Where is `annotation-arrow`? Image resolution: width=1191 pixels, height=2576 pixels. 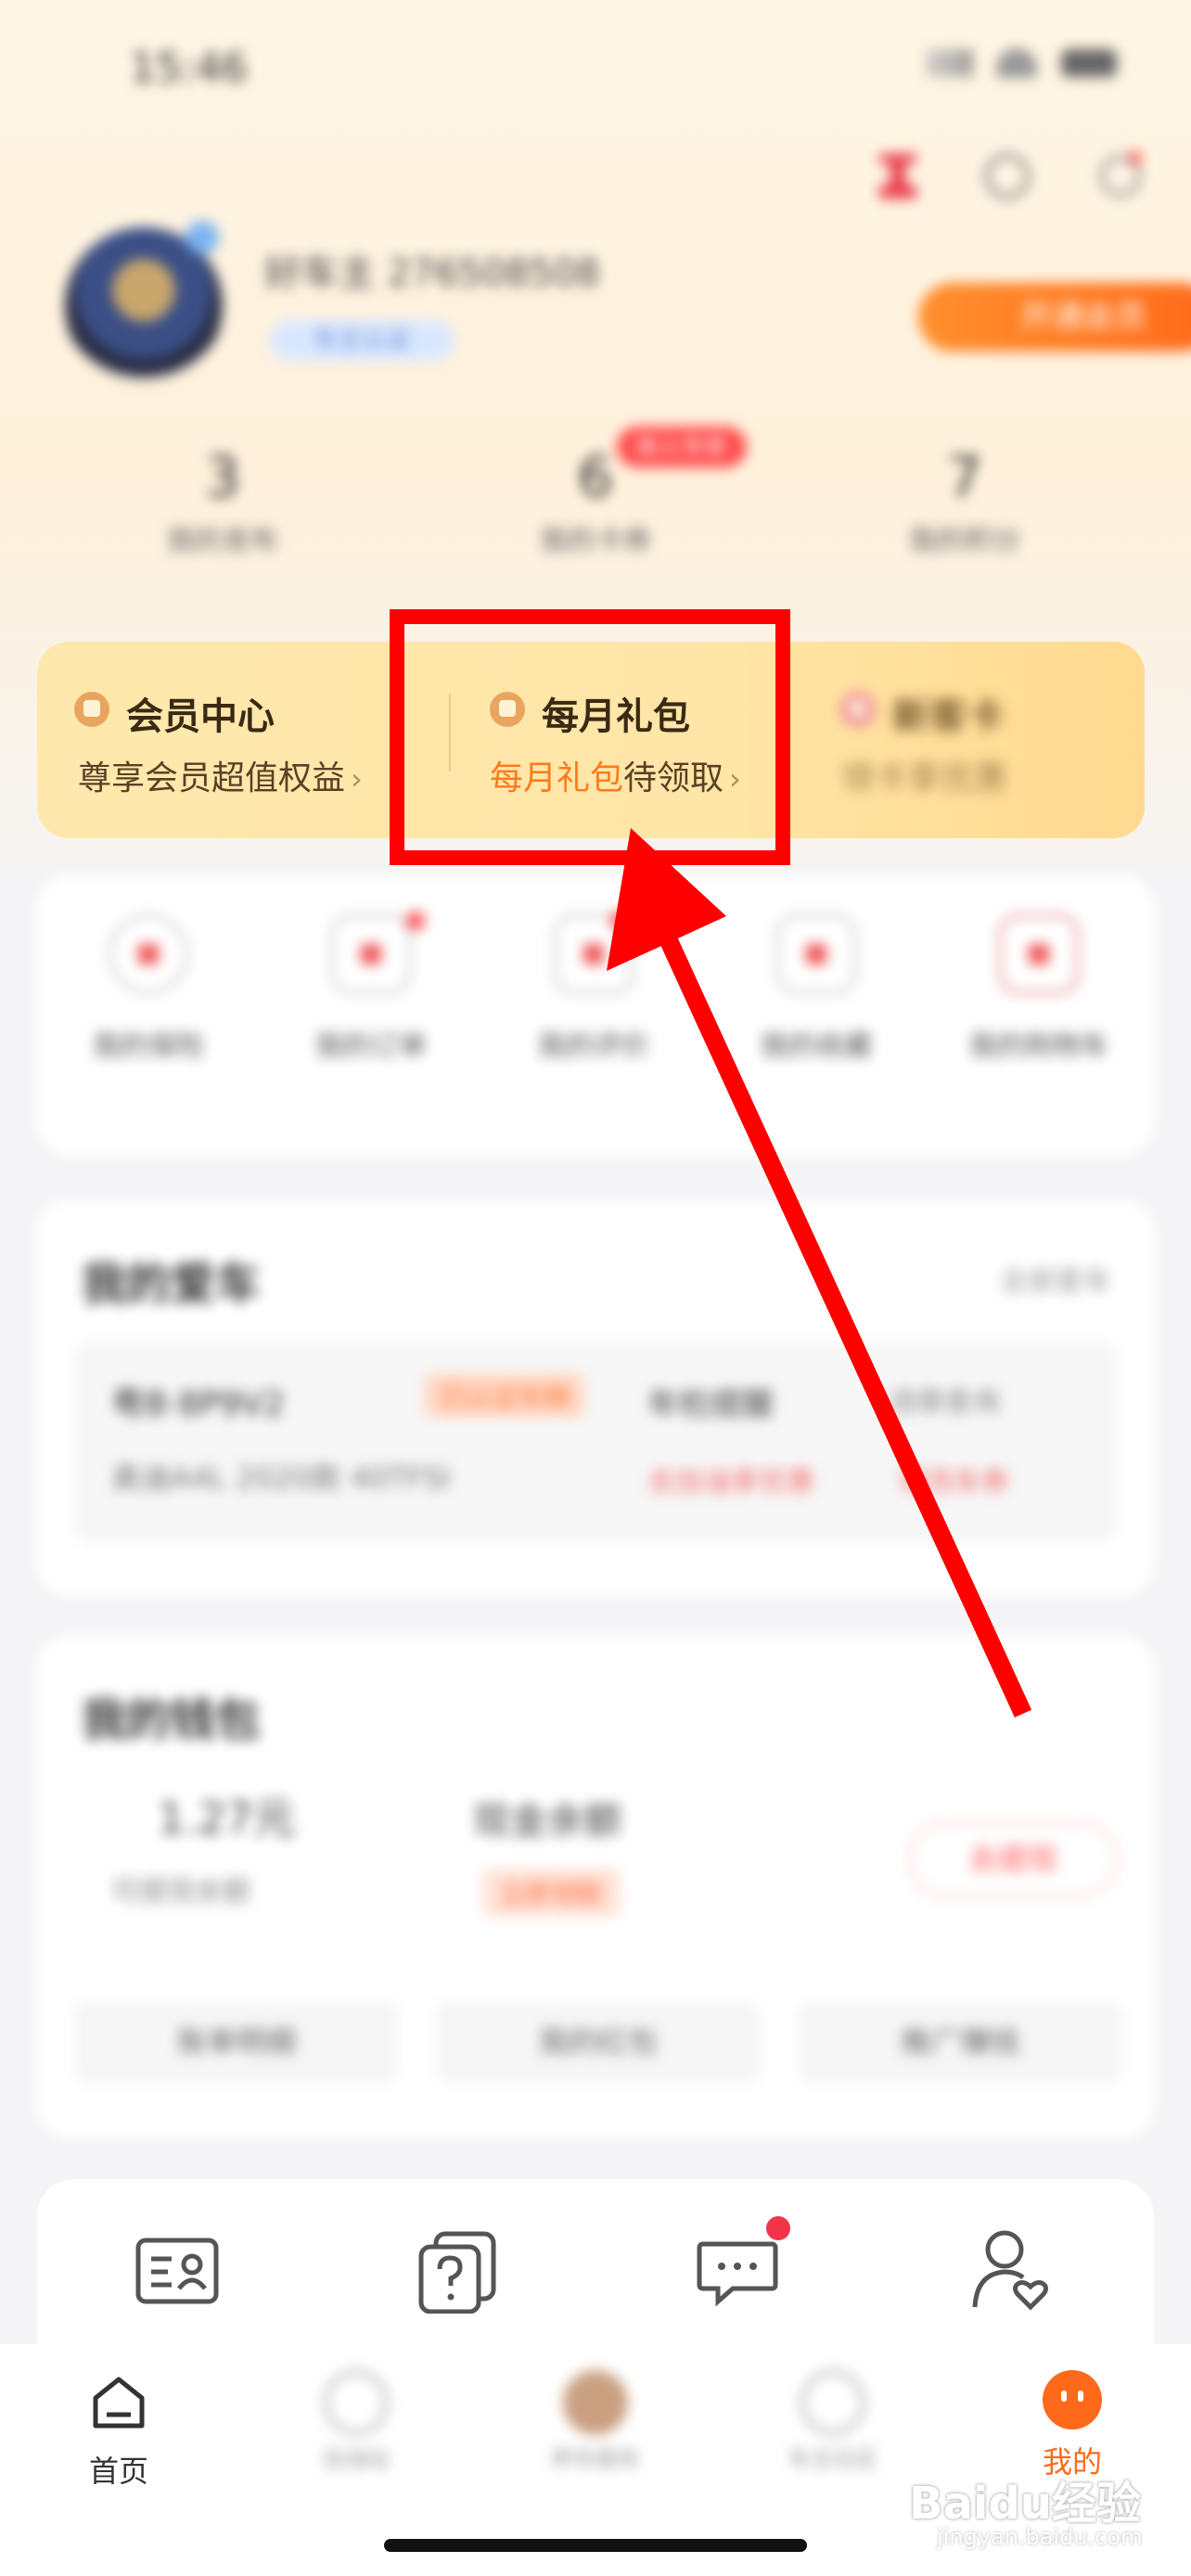
annotation-arrow is located at coordinates (819, 1273).